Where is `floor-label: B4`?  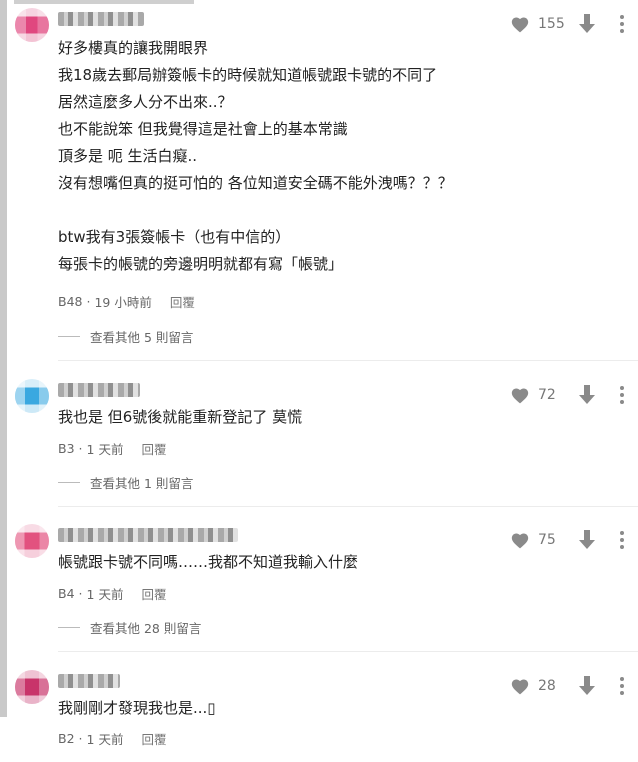
floor-label: B4 is located at coordinates (66, 593).